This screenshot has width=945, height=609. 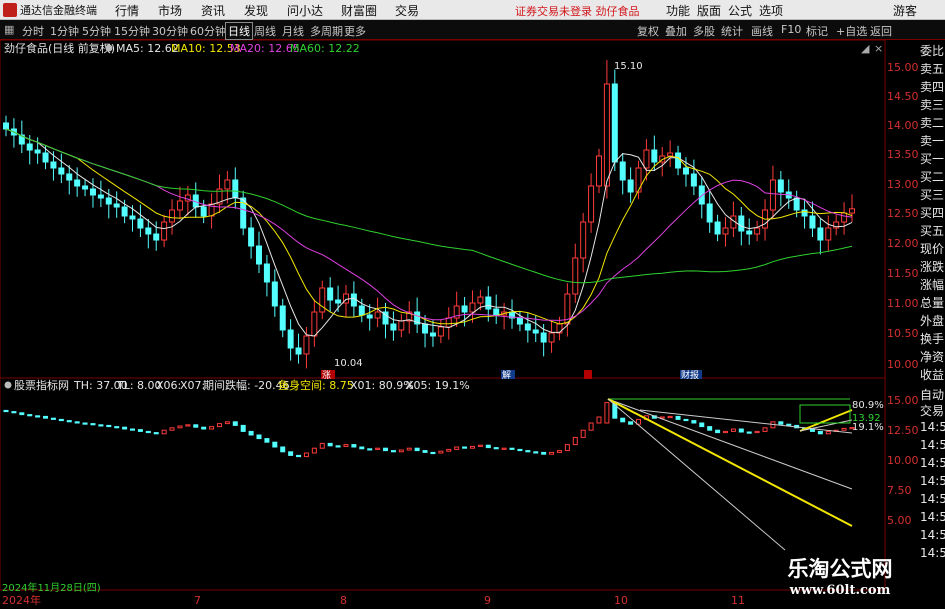 I want to click on tool-mark: 标记, so click(x=817, y=31).